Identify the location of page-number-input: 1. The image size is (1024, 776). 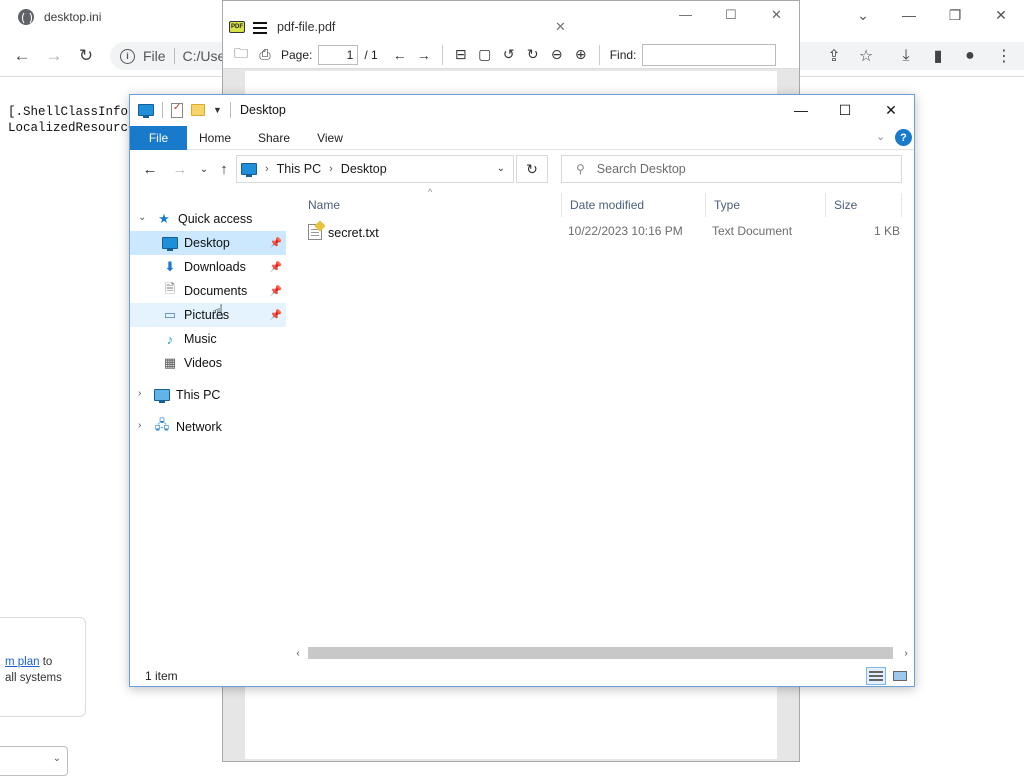
(338, 54).